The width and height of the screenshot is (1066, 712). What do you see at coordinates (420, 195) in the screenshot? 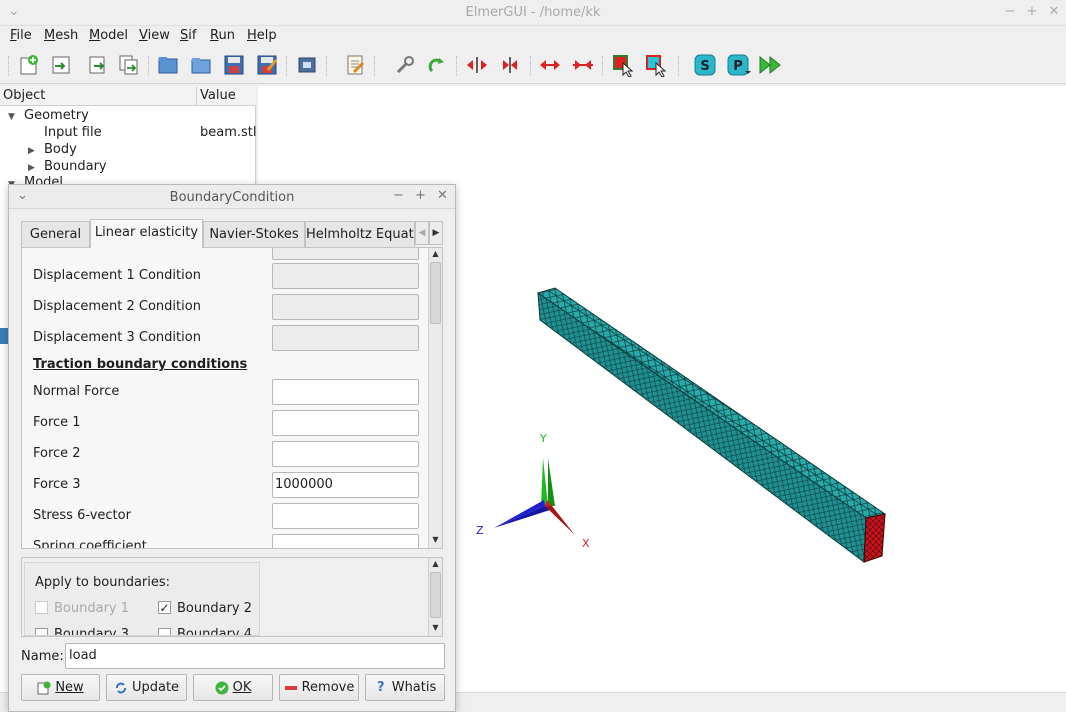
I see `dialog-maximize-icon: +` at bounding box center [420, 195].